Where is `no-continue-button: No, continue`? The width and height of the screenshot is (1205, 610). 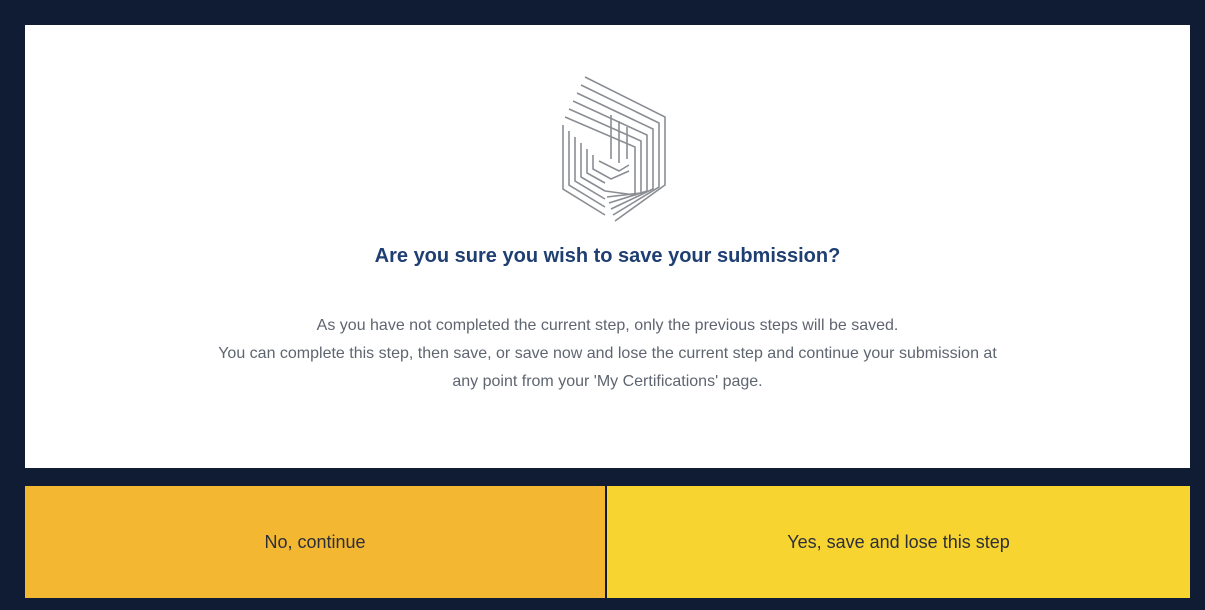
no-continue-button: No, continue is located at coordinates (315, 542).